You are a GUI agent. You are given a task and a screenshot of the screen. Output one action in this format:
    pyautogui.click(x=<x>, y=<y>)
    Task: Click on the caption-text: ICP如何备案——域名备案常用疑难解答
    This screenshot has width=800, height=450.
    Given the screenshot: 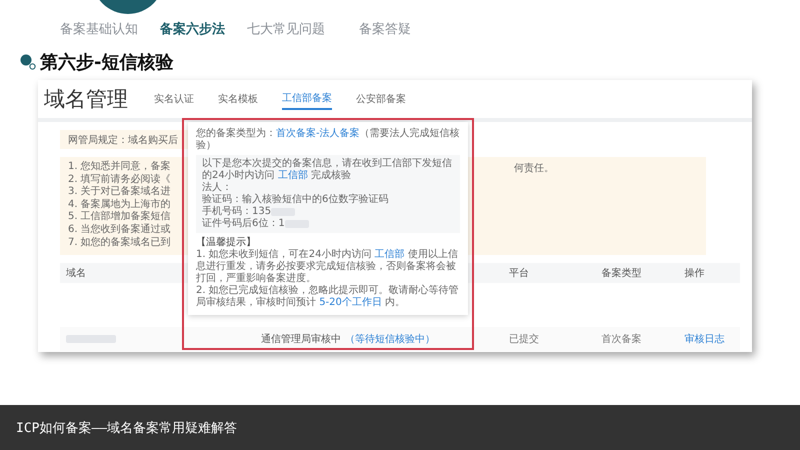 What is the action you would take?
    pyautogui.click(x=127, y=428)
    